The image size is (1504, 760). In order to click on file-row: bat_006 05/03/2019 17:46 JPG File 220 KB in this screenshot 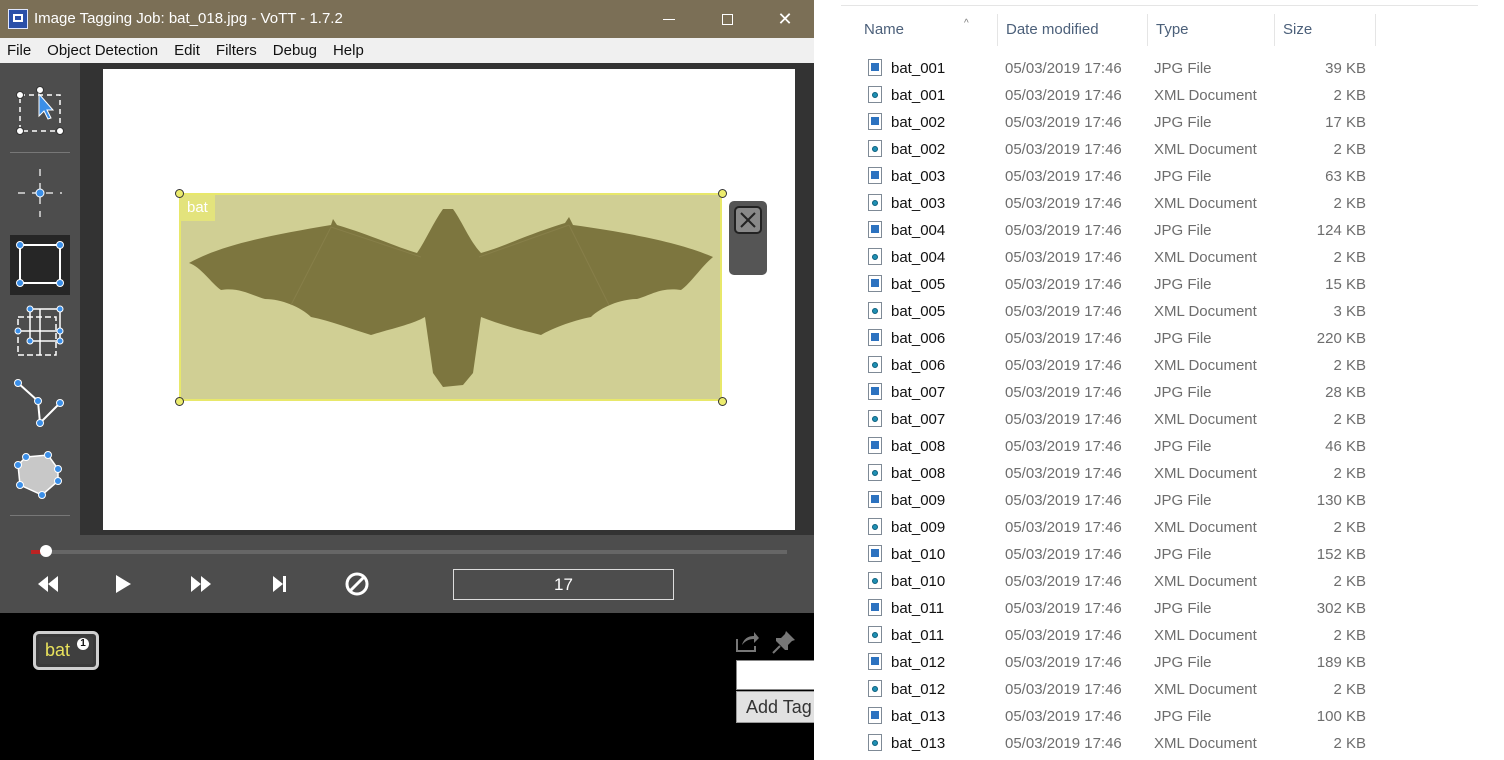, I will do `click(1126, 338)`.